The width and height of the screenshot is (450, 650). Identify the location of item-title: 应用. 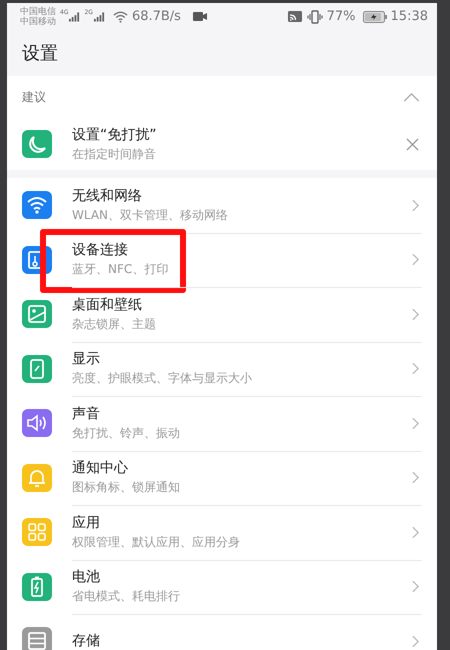
(86, 523).